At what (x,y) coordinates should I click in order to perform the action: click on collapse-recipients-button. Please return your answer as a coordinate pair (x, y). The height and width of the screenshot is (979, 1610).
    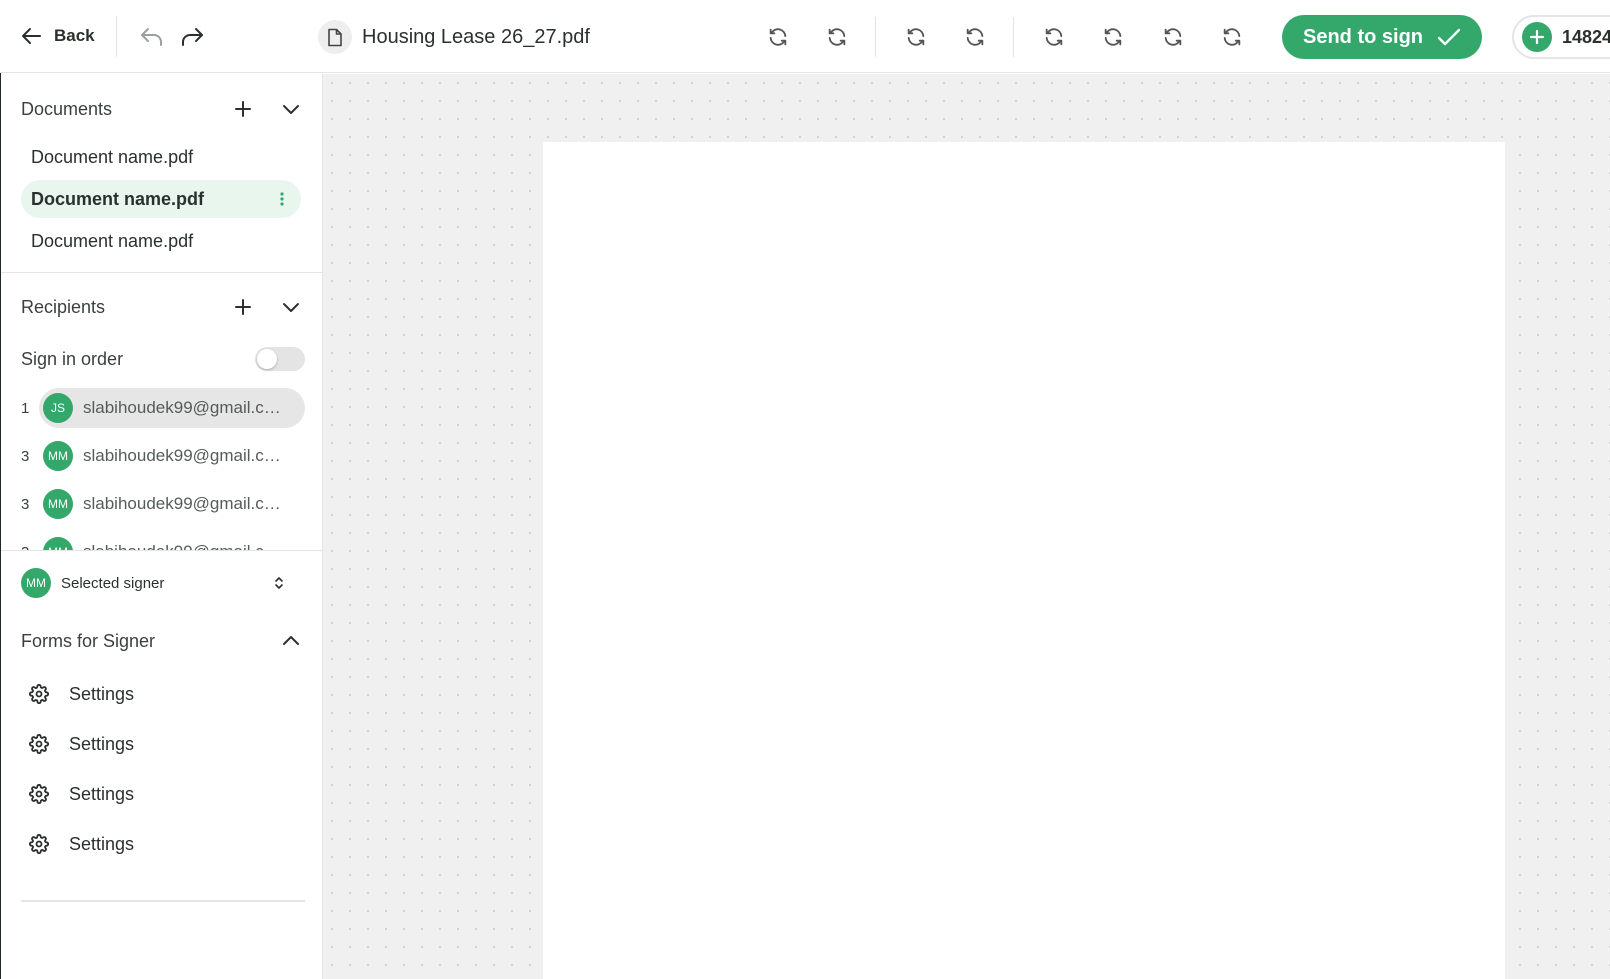
    Looking at the image, I should click on (291, 307).